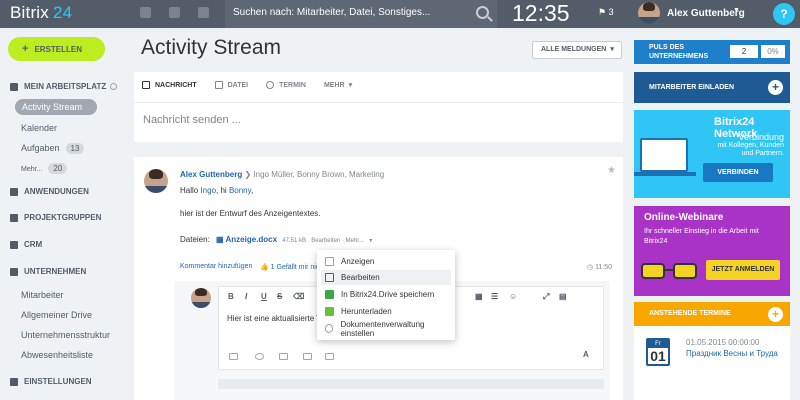 The width and height of the screenshot is (800, 400). Describe the element at coordinates (65, 335) in the screenshot. I see `sidebar-item-unternehmensstruktur: Unternehmensstruktur` at that location.